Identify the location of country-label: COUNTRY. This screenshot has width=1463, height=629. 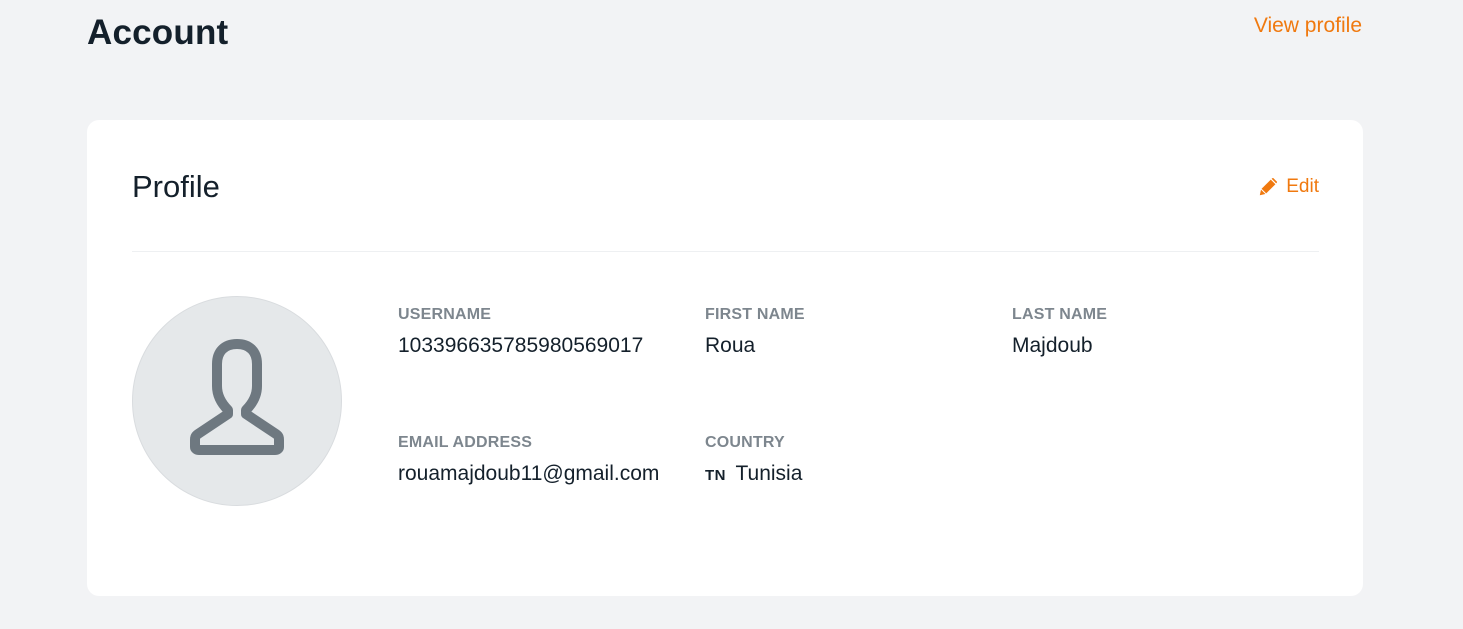
(745, 442).